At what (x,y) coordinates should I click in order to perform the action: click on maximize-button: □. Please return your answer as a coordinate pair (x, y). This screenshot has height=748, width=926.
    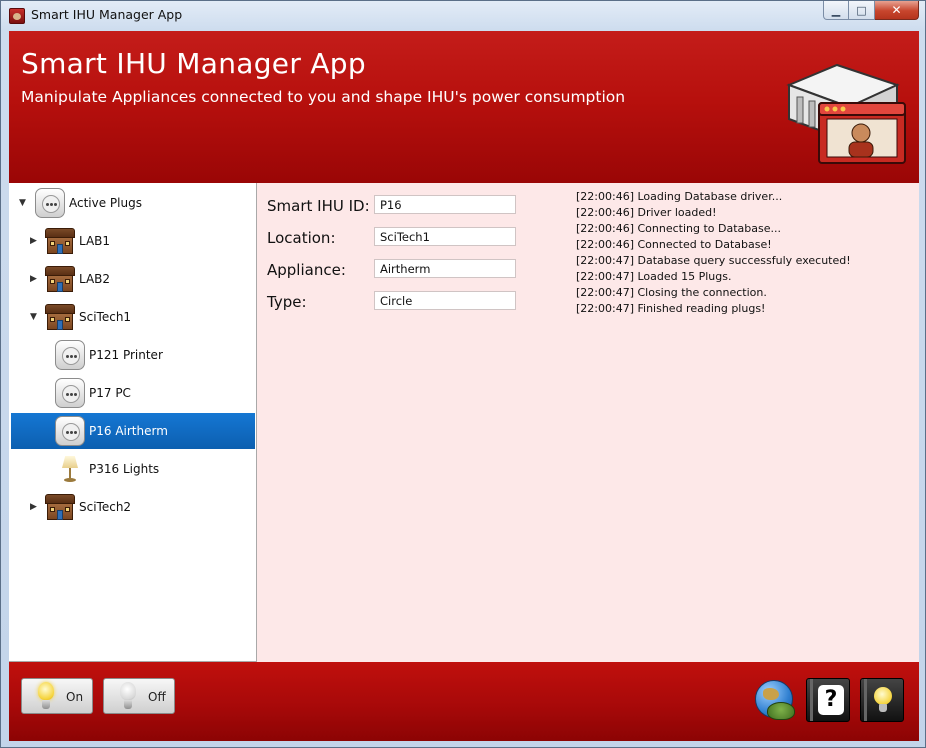
    Looking at the image, I should click on (862, 10).